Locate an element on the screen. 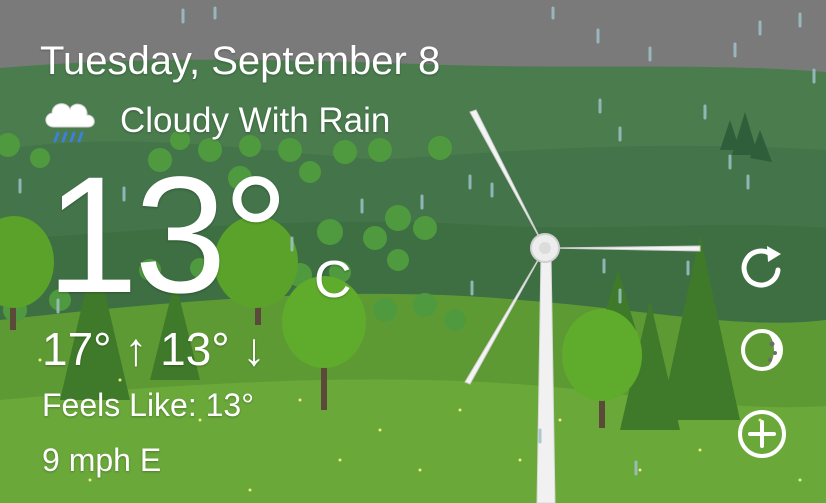 The width and height of the screenshot is (826, 503). current-temperature: 13° is located at coordinates (167, 235).